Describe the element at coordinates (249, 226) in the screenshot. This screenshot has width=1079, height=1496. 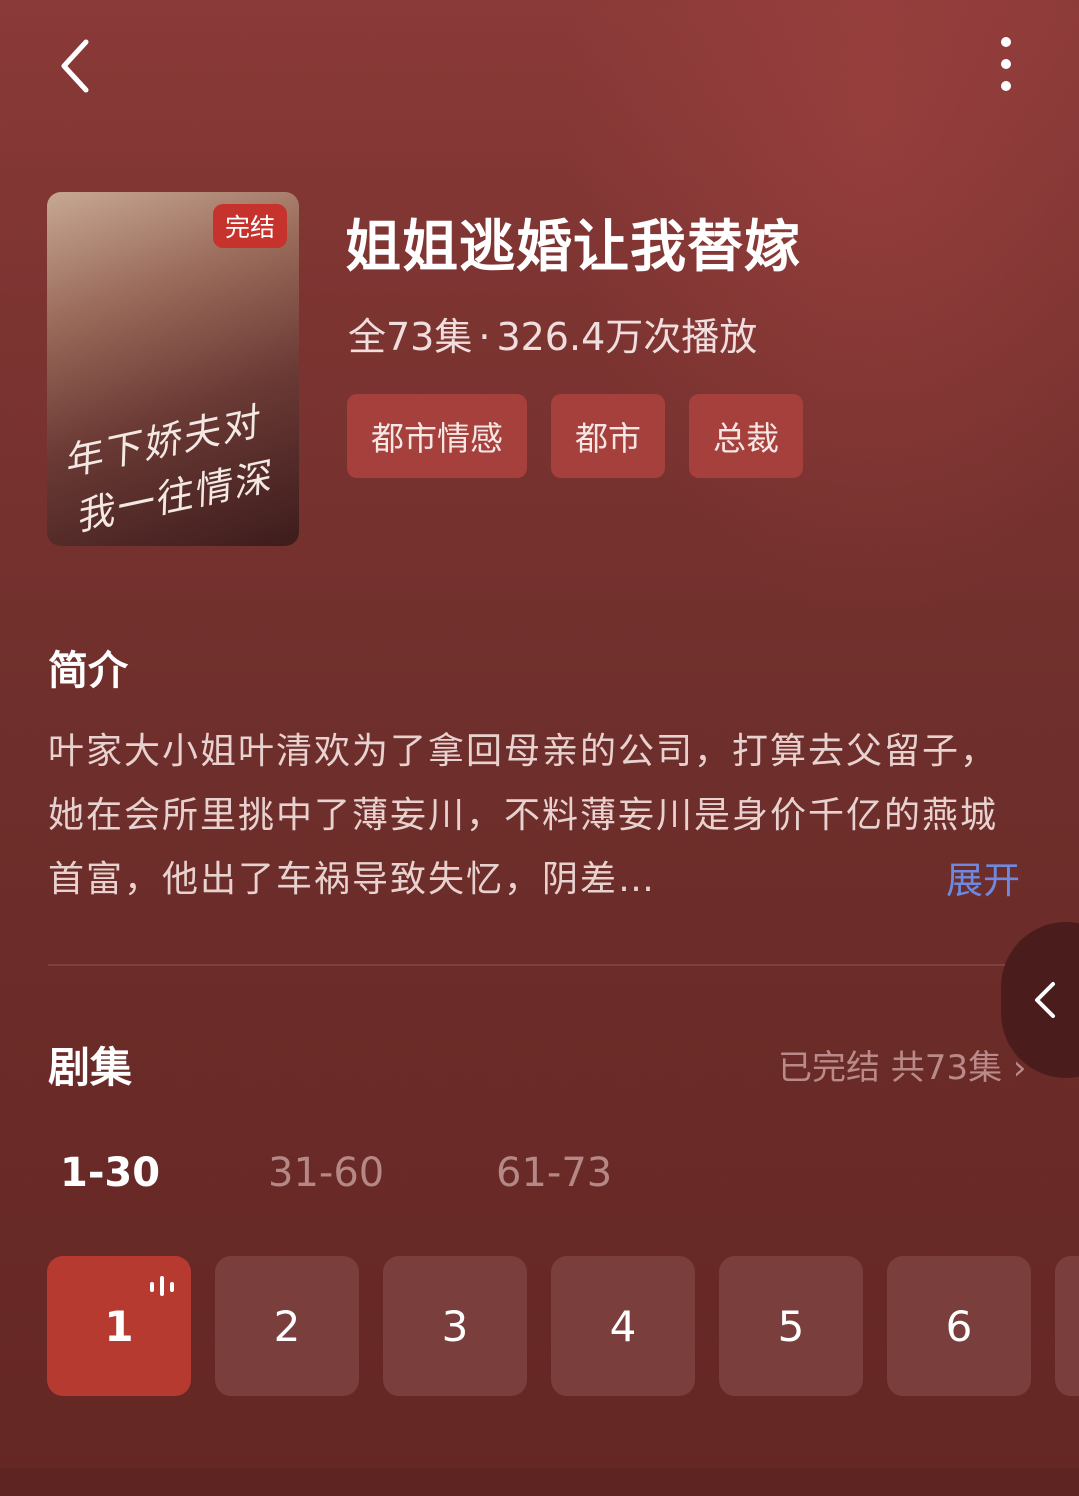
I see `completed-badge: 完结` at that location.